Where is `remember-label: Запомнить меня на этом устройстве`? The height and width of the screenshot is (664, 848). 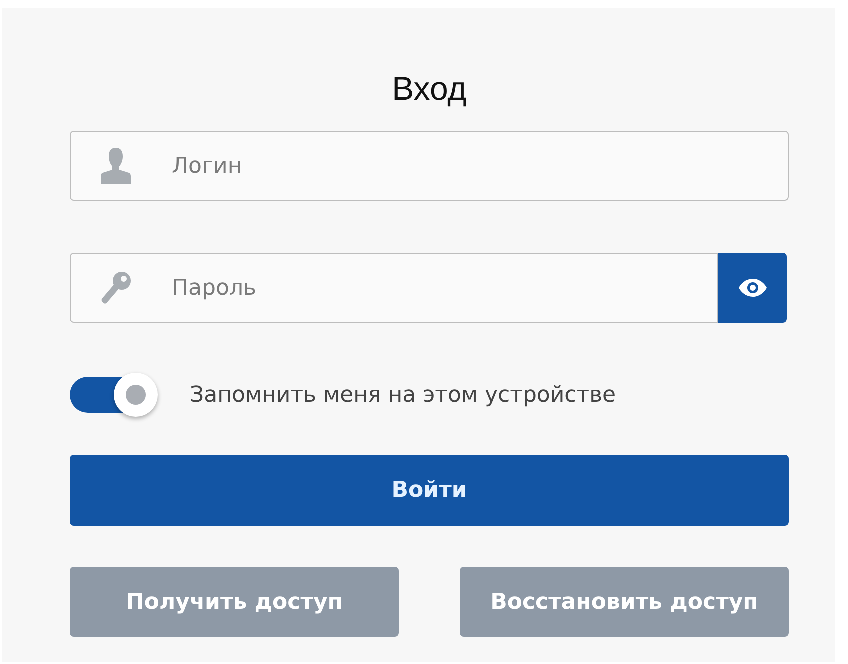 remember-label: Запомнить меня на этом устройстве is located at coordinates (403, 395).